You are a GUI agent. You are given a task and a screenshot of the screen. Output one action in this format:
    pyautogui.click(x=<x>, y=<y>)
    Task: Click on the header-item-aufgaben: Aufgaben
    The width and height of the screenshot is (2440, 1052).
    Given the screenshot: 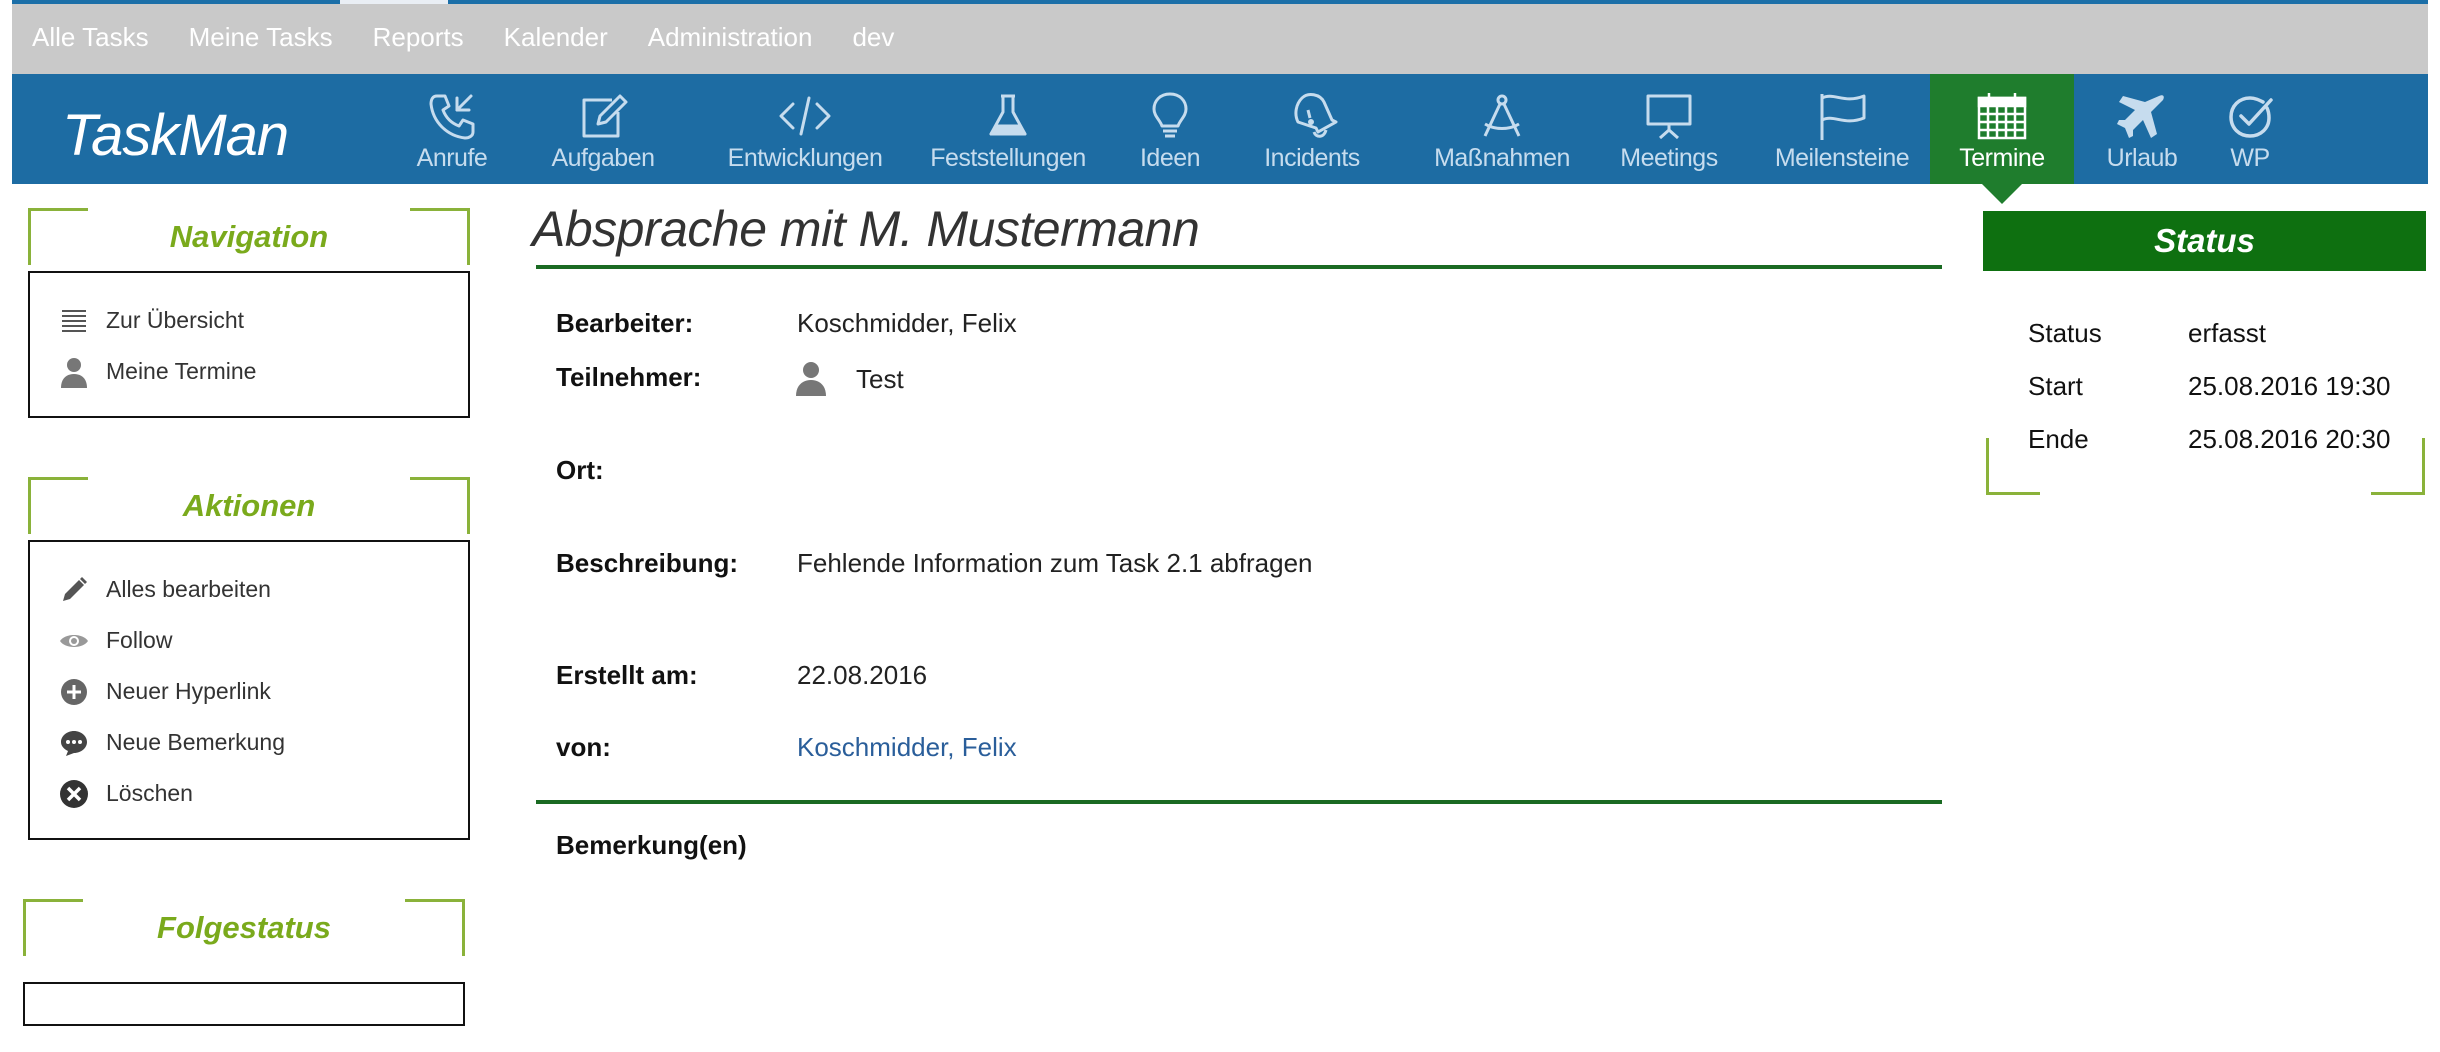 What is the action you would take?
    pyautogui.click(x=603, y=129)
    